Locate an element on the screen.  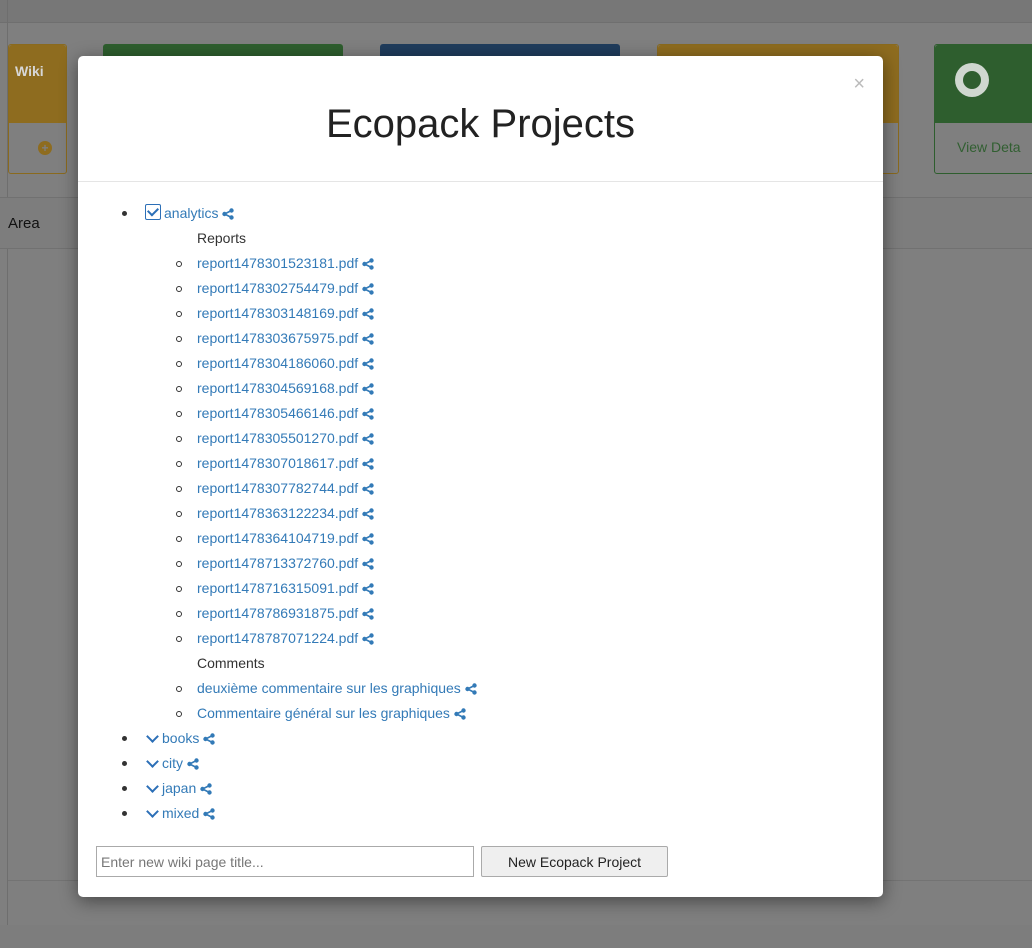
area-column-header: Area is located at coordinates (24, 223).